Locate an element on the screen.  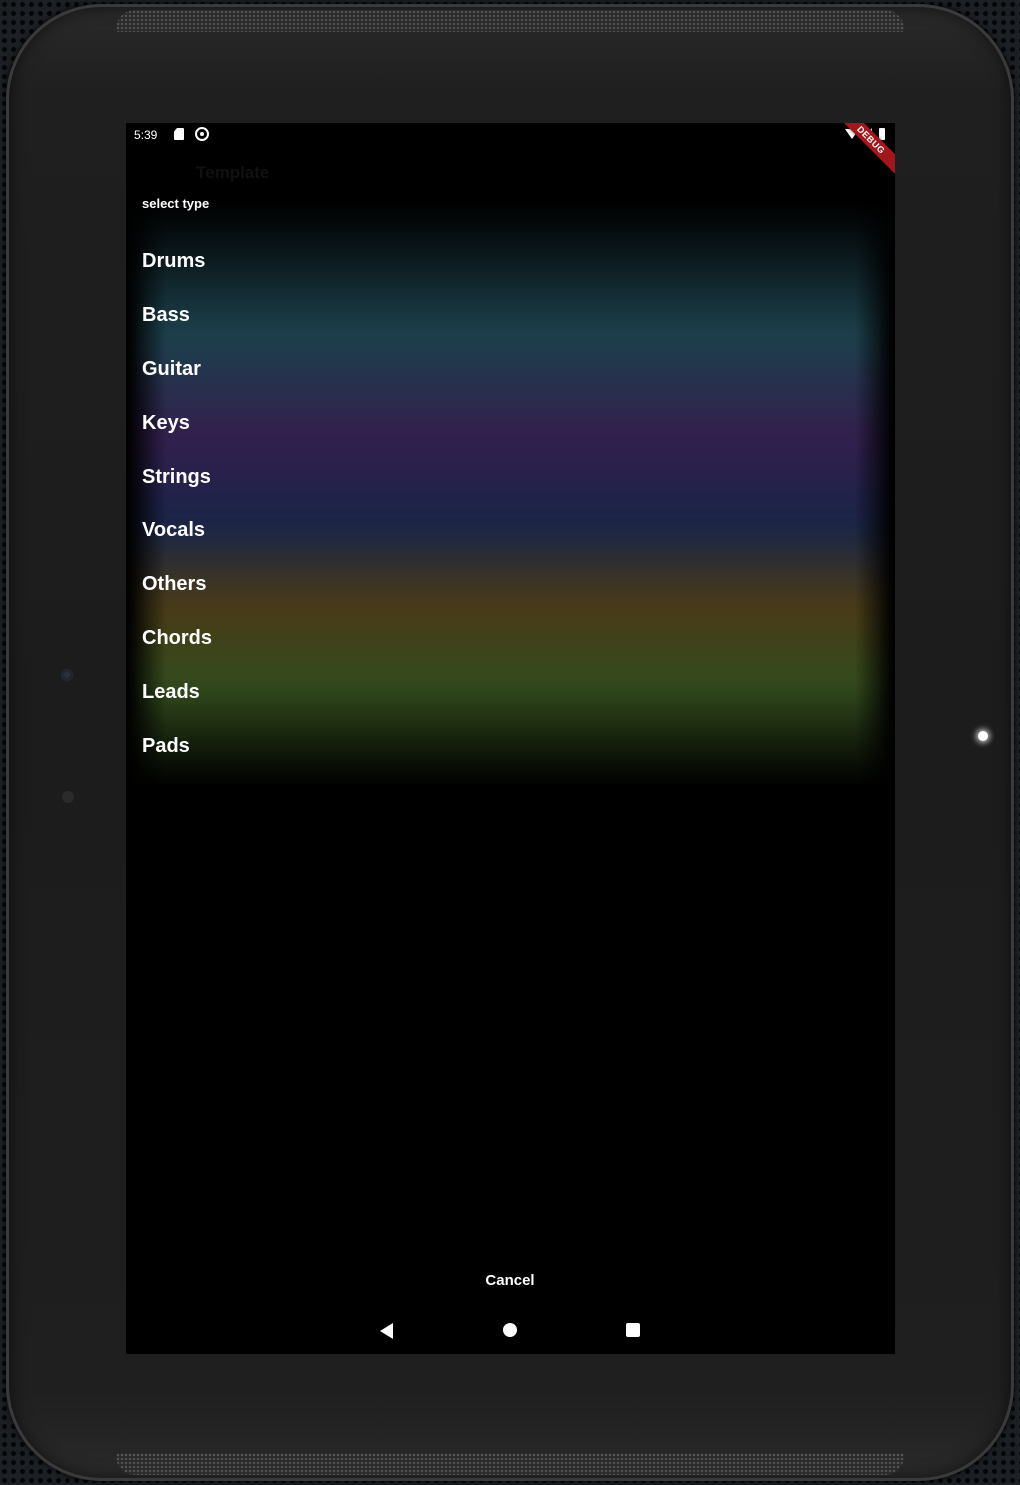
type-option-leads: Leads is located at coordinates (510, 692).